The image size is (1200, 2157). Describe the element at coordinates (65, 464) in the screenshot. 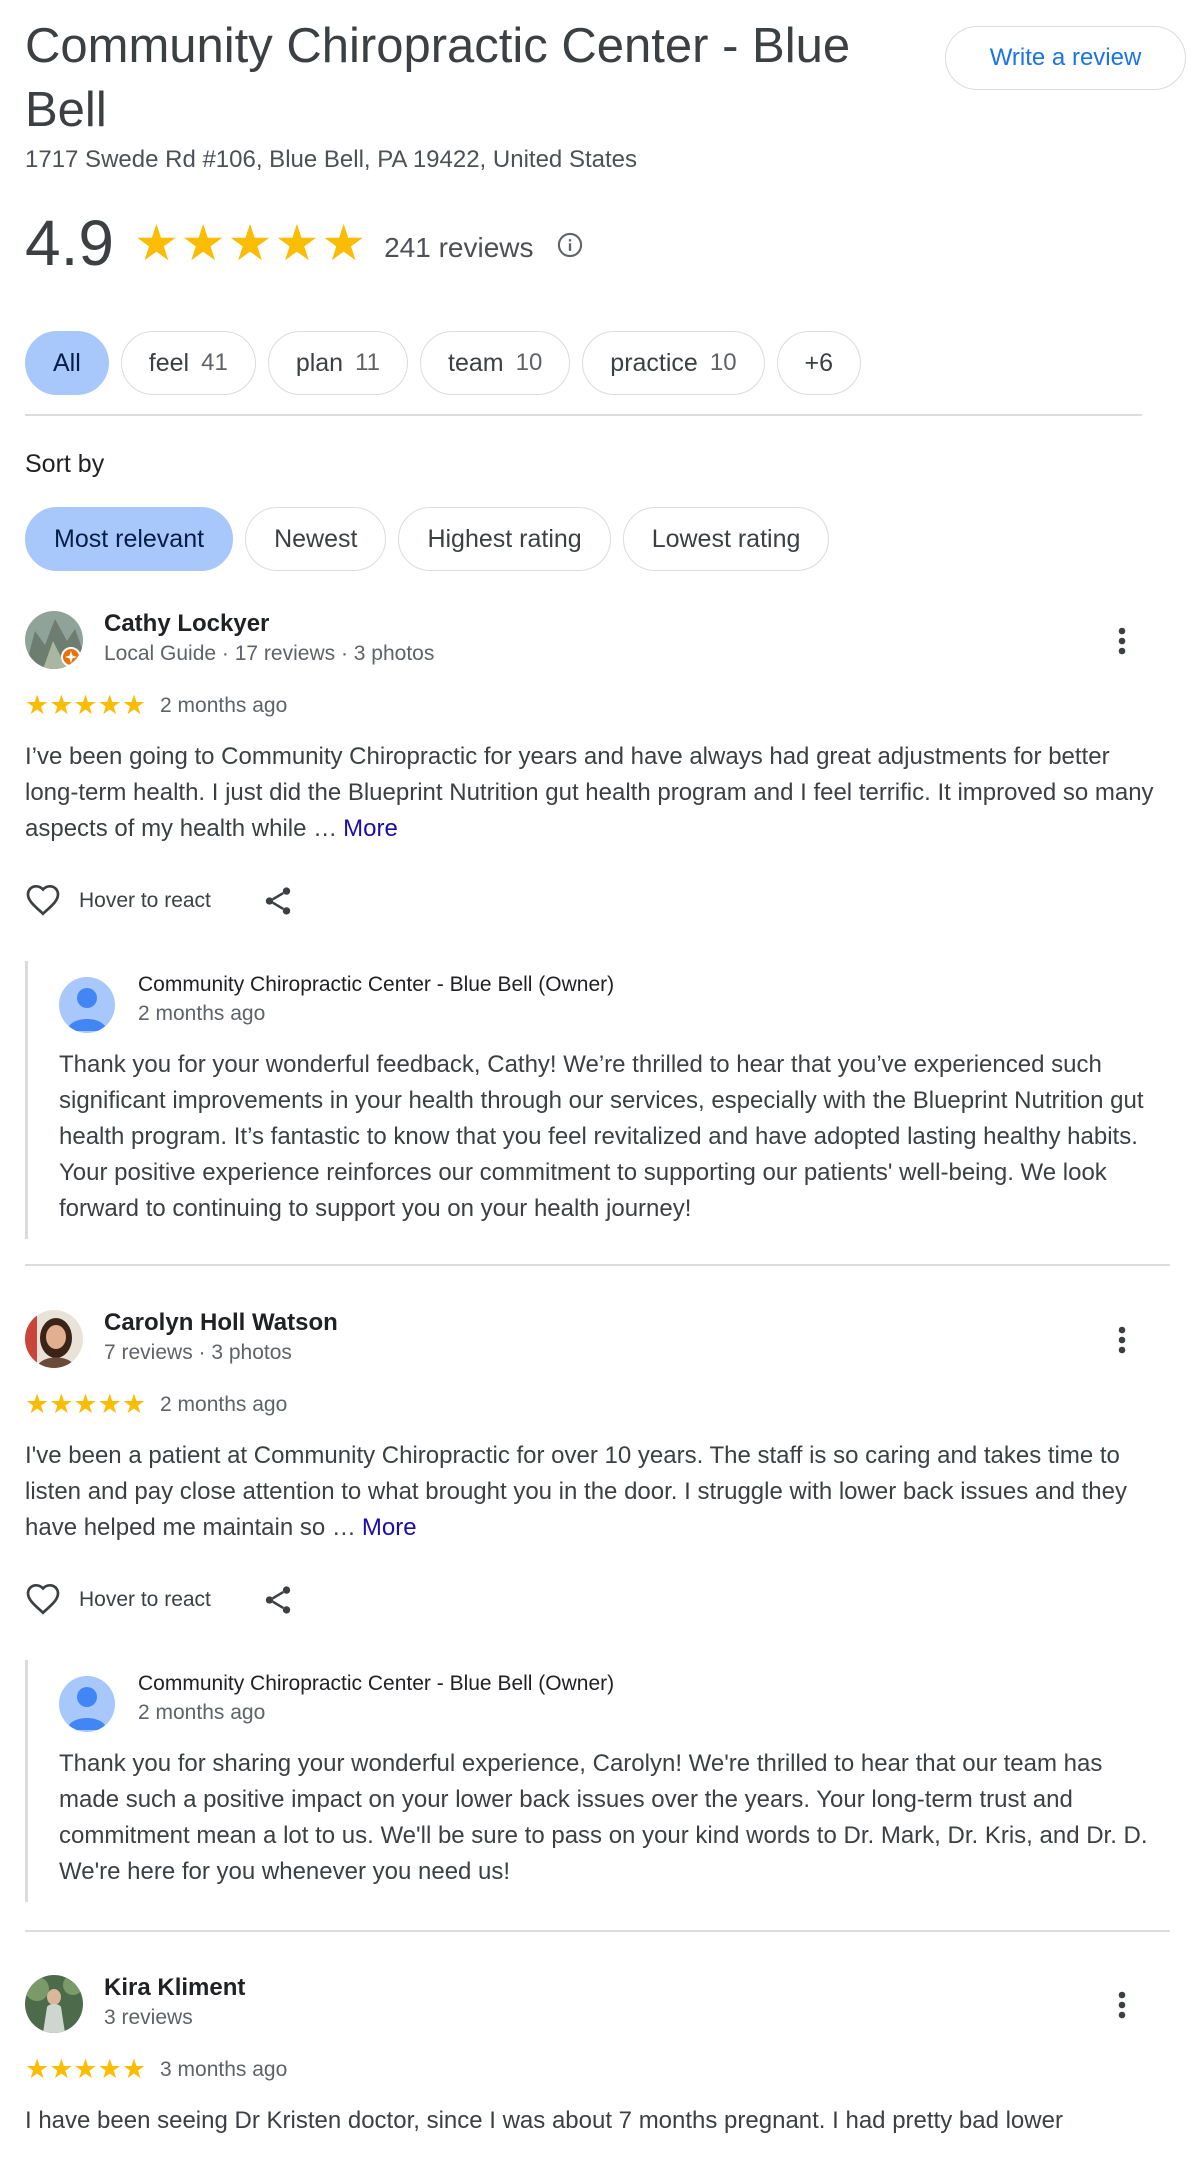

I see `sort-by-label: Sort by` at that location.